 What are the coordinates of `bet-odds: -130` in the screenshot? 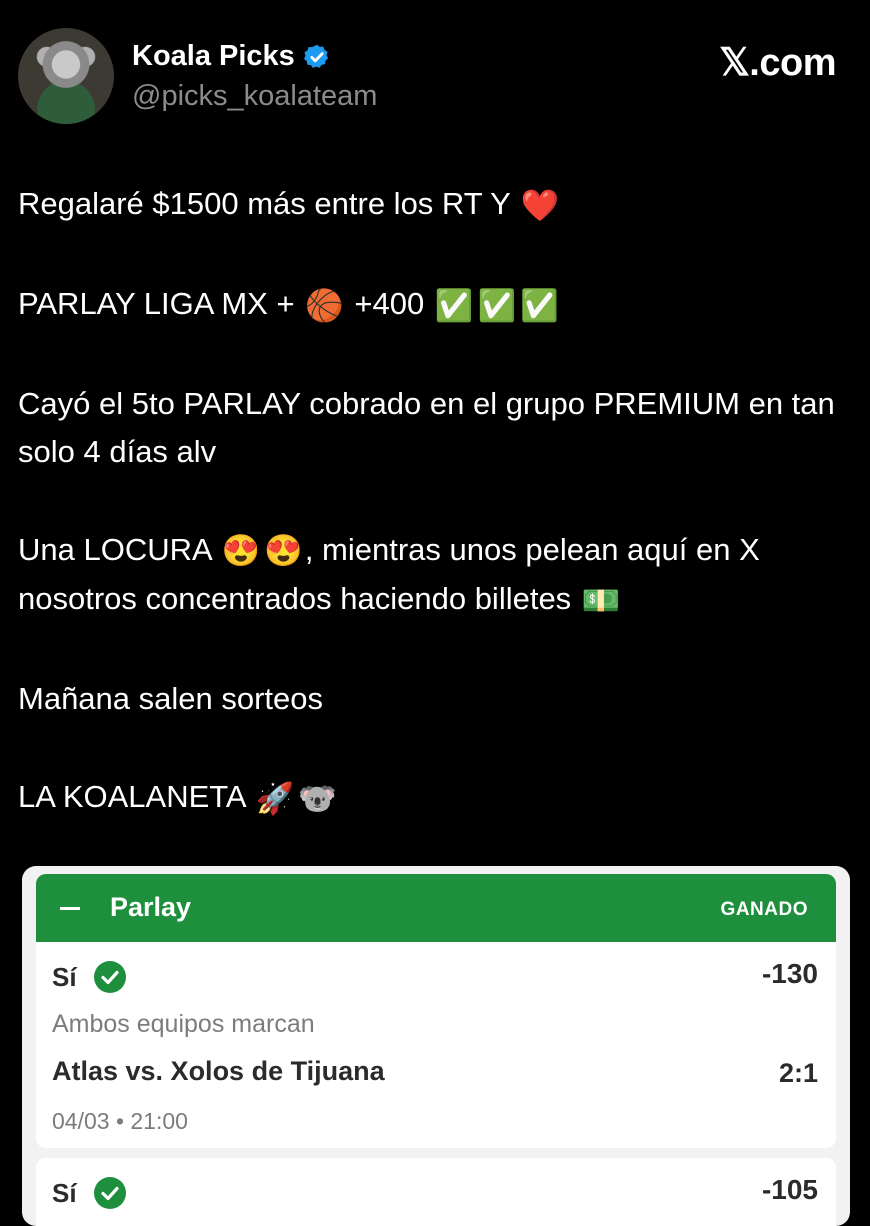 It's located at (789, 973).